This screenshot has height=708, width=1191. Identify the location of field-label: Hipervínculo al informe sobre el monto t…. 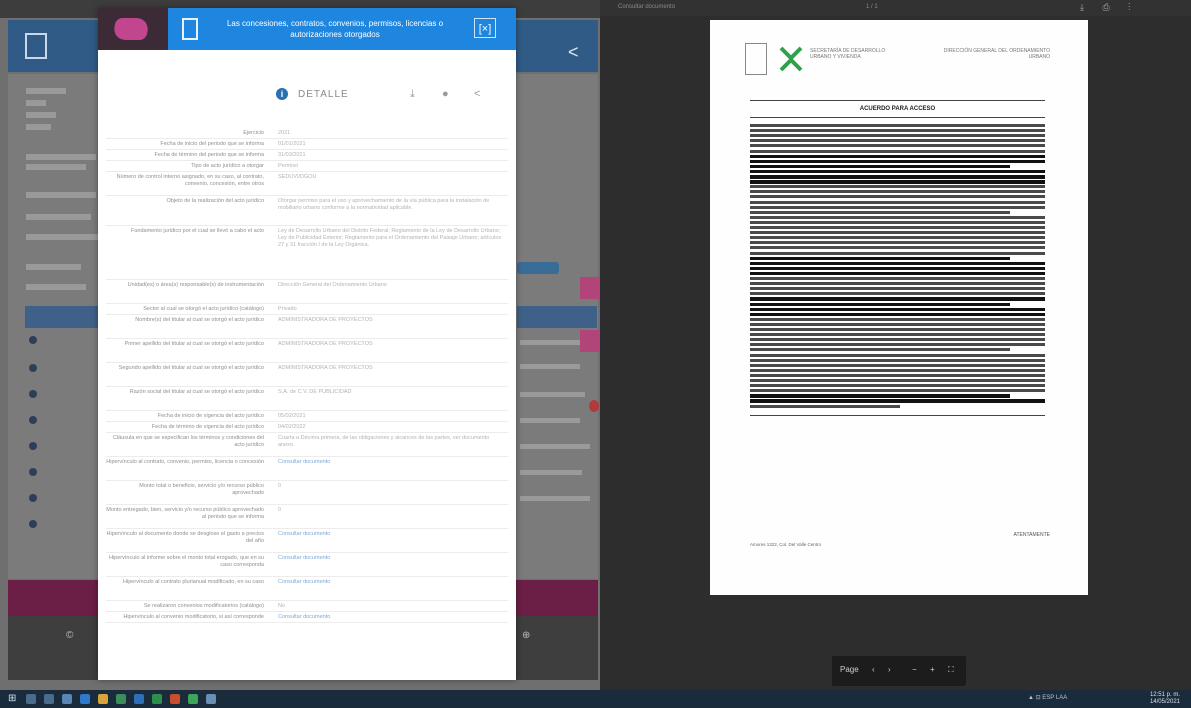
(186, 561).